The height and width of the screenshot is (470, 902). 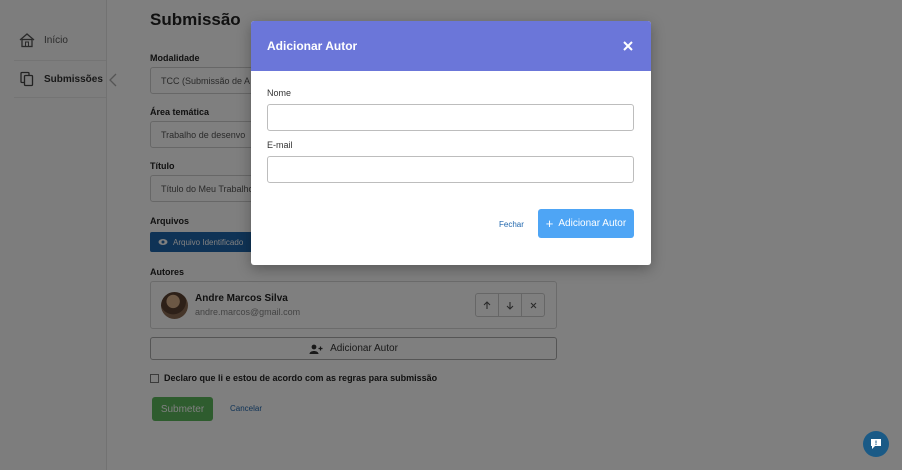 I want to click on nome-label: Nome, so click(x=279, y=93).